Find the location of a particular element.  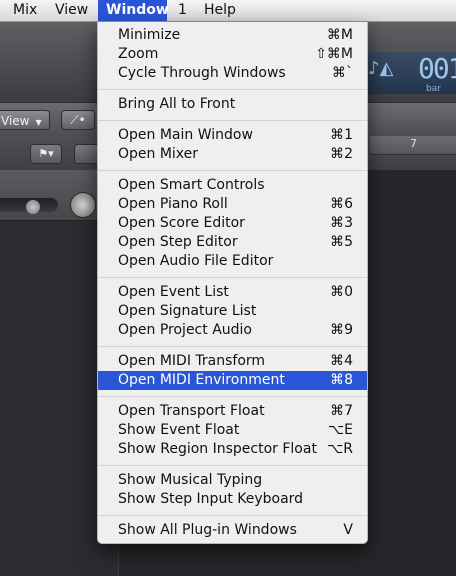

menu-item-label: Minimize is located at coordinates (149, 35).